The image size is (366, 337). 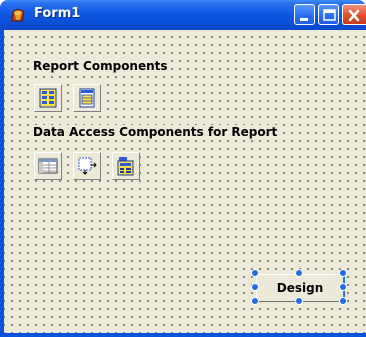 What do you see at coordinates (185, 335) in the screenshot?
I see `window-bottom-border` at bounding box center [185, 335].